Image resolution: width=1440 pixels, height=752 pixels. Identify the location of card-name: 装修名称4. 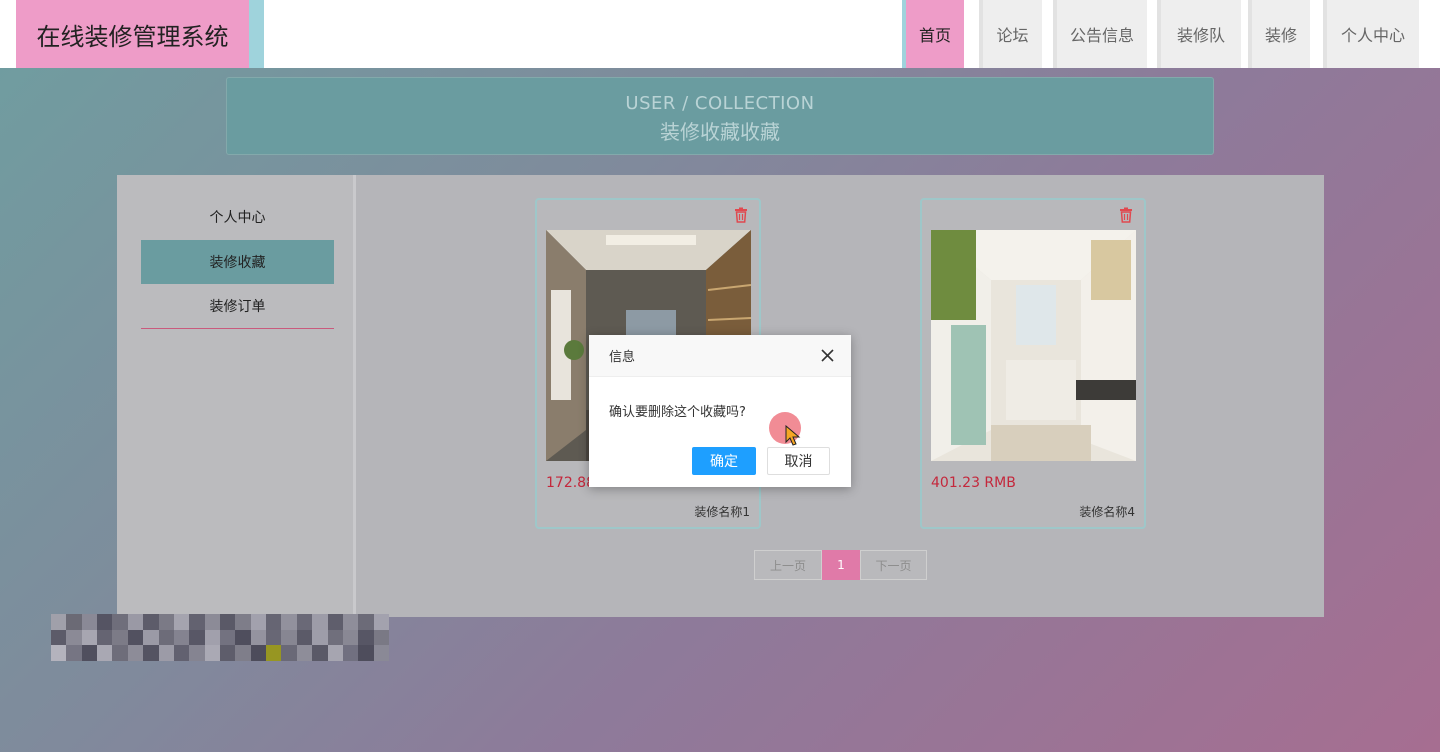
(1107, 511).